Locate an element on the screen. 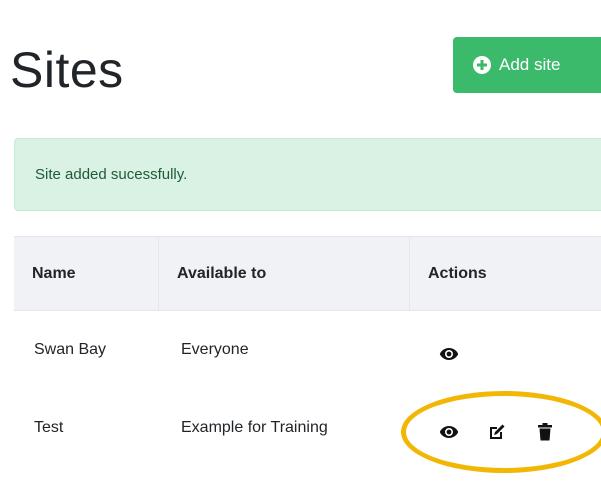 This screenshot has width=601, height=481. column-header-name: Name is located at coordinates (86, 273).